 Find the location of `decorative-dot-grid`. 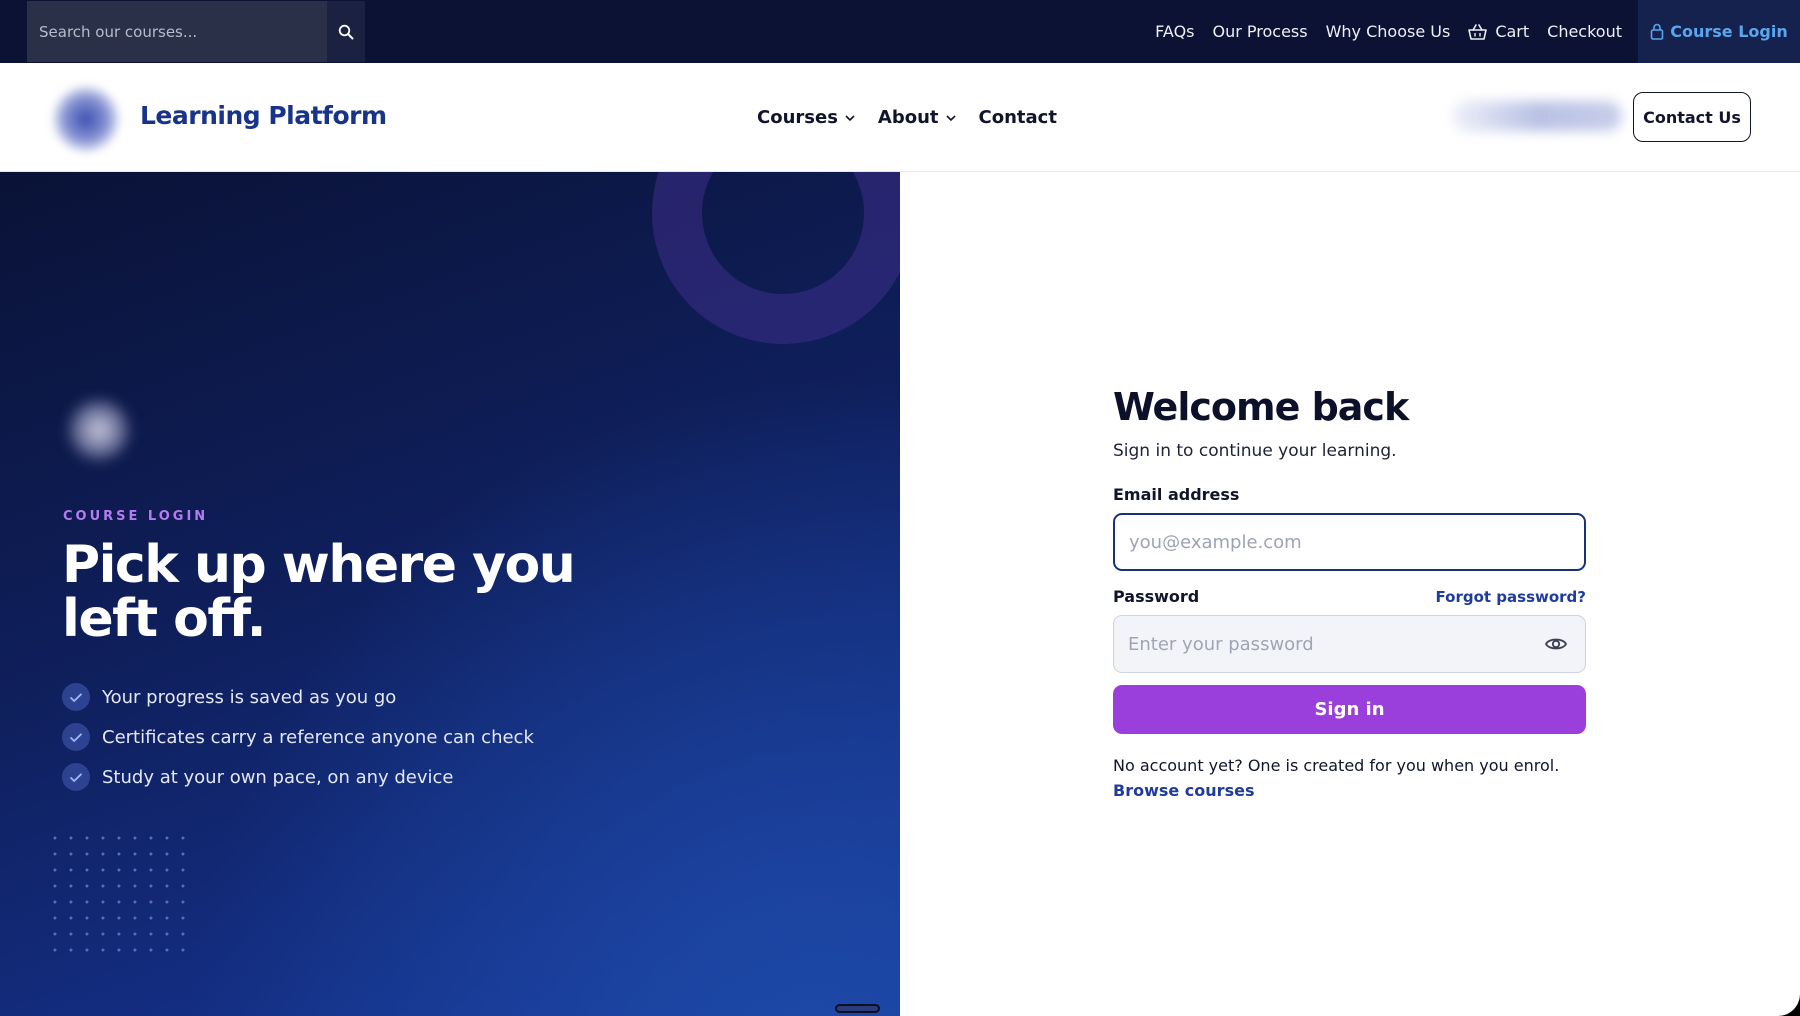

decorative-dot-grid is located at coordinates (117, 895).